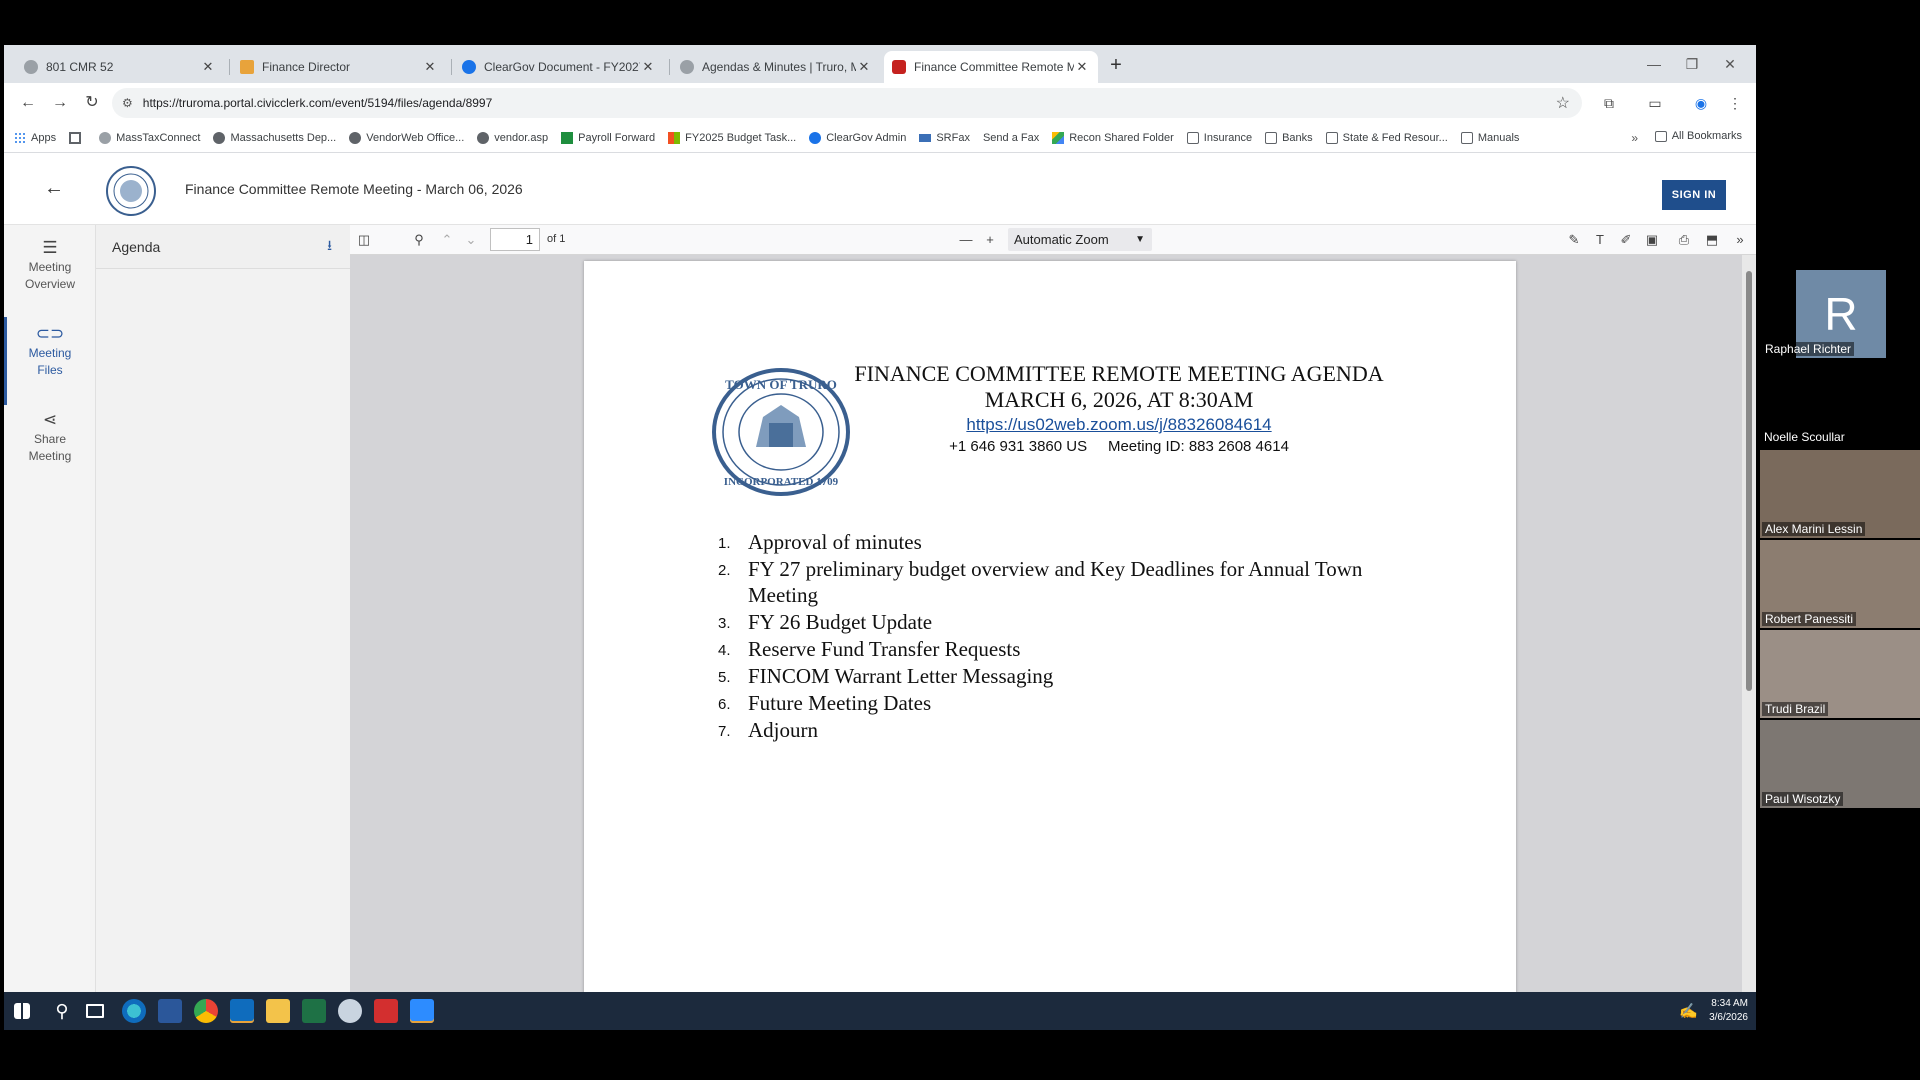 This screenshot has width=1920, height=1080. Describe the element at coordinates (1694, 195) in the screenshot. I see `sign-in-button: SIGN IN` at that location.